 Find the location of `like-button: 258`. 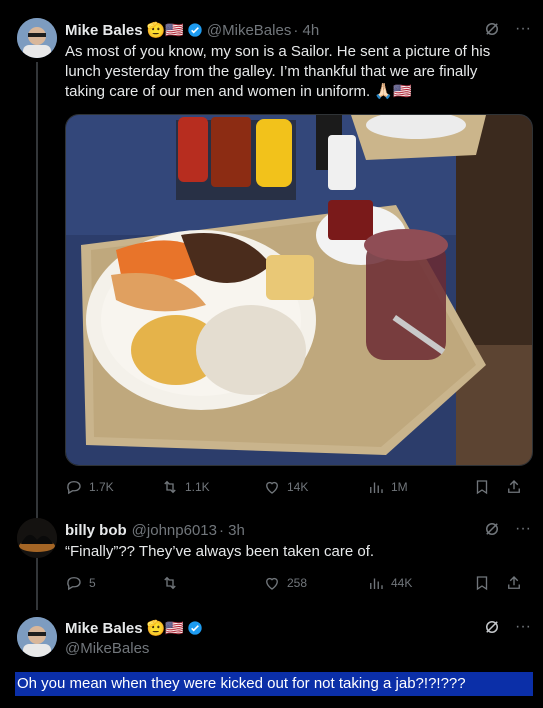

like-button: 258 is located at coordinates (315, 583).